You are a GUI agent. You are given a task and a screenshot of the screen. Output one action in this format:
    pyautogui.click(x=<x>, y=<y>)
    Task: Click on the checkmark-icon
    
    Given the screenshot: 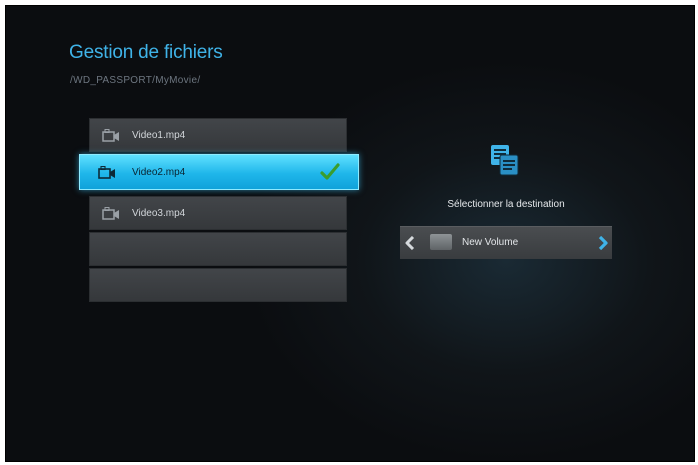 What is the action you would take?
    pyautogui.click(x=330, y=171)
    